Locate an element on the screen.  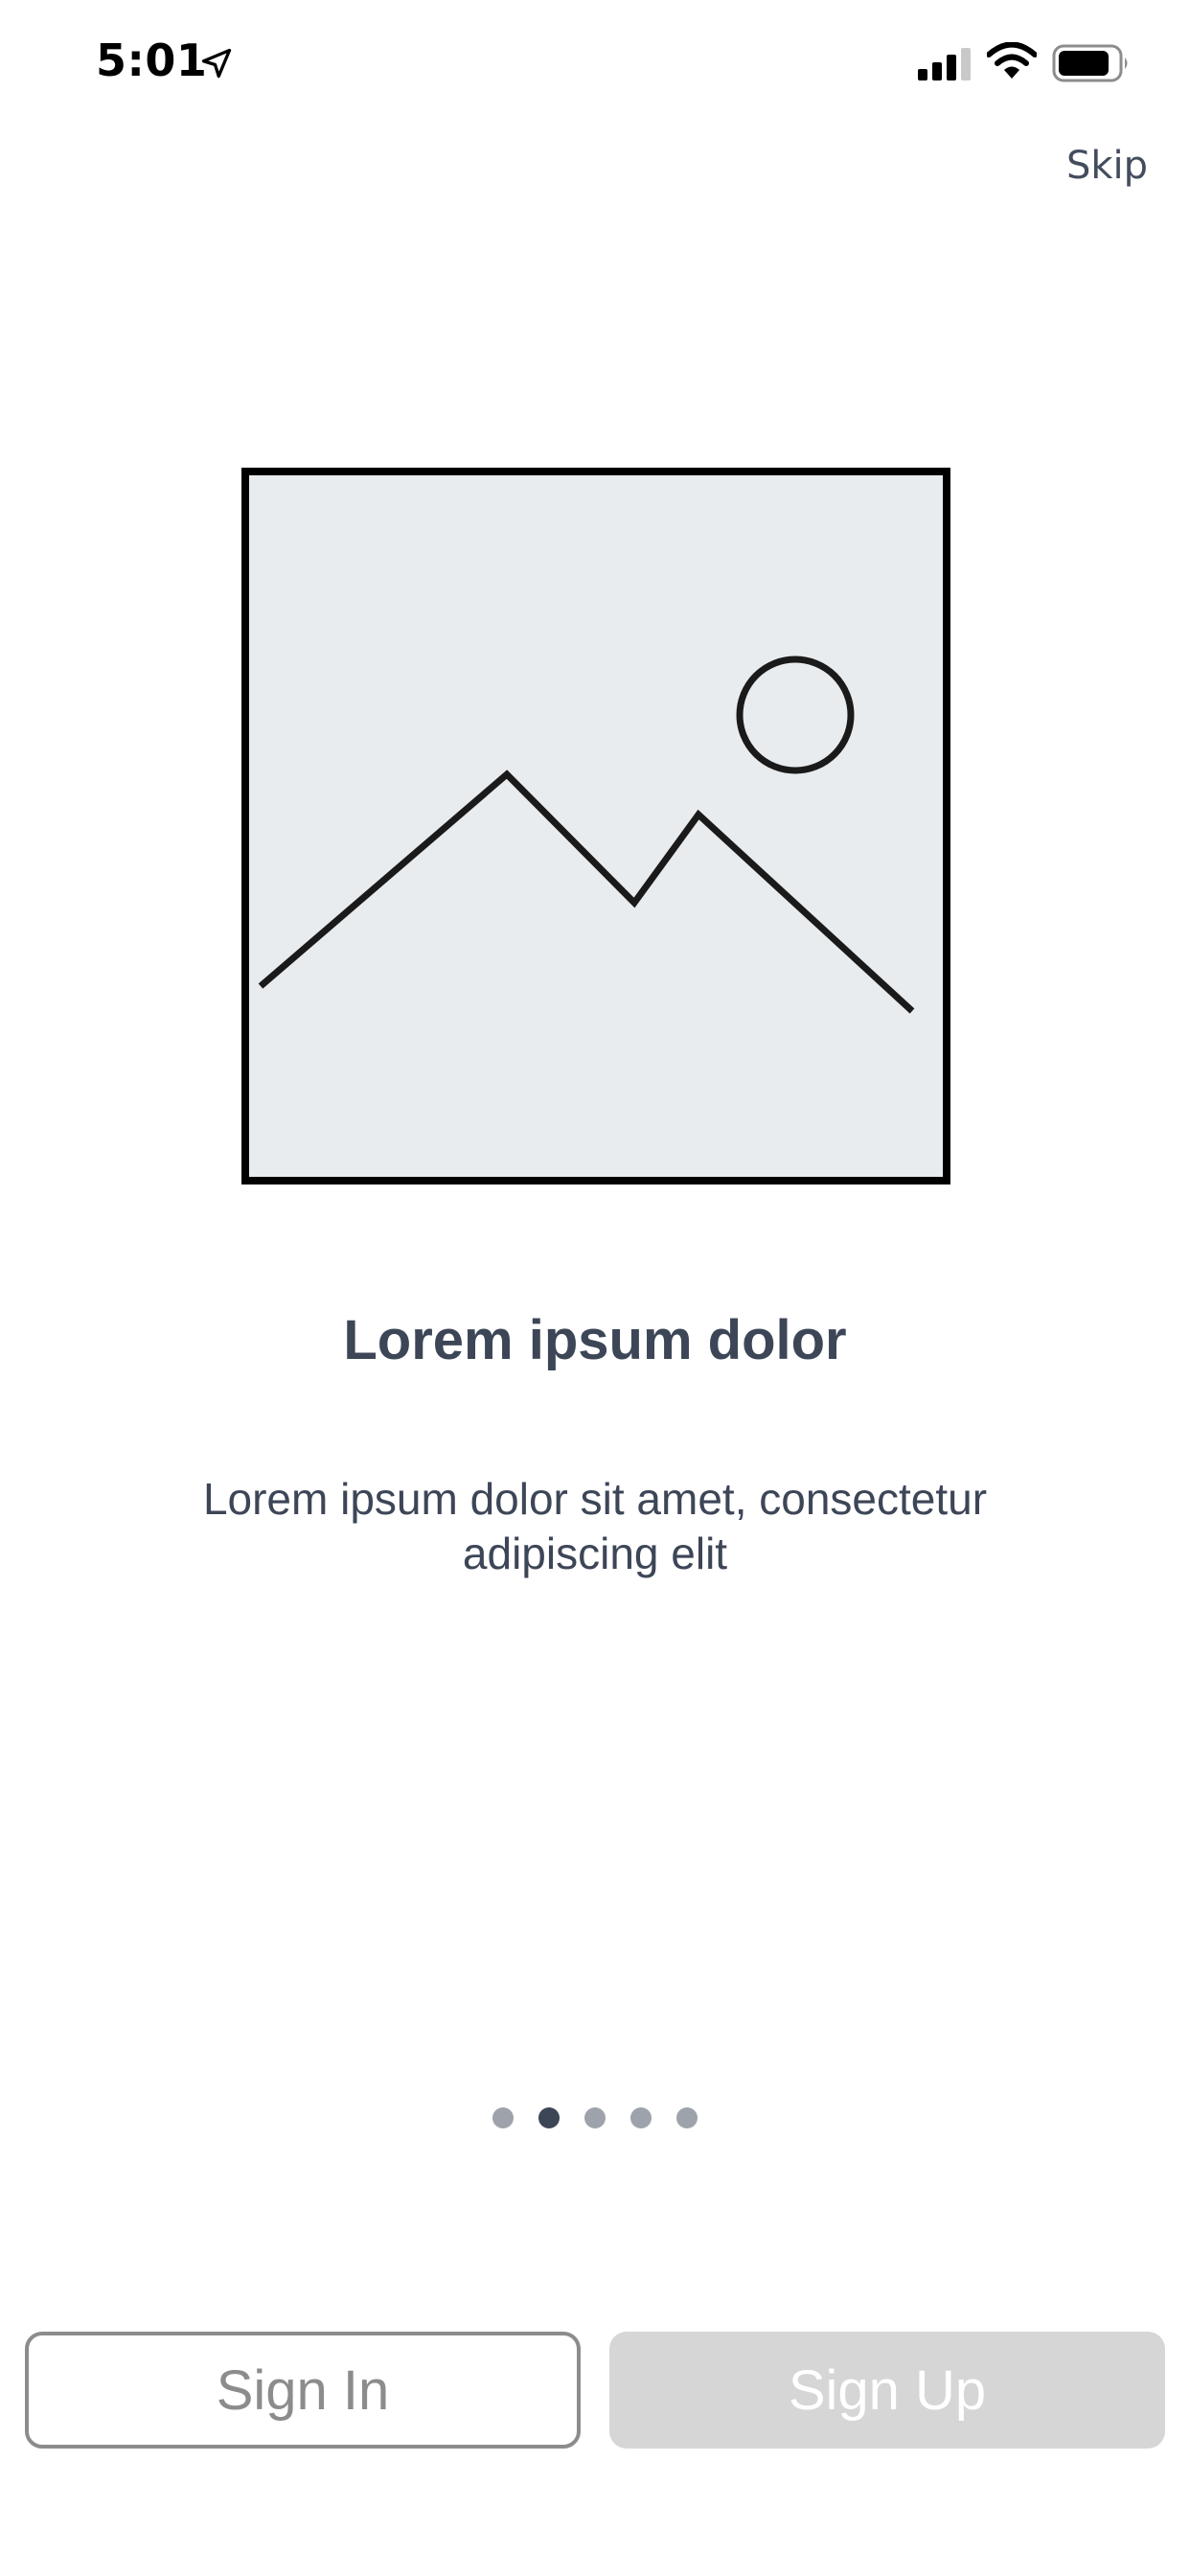
page-dot-active is located at coordinates (549, 2117).